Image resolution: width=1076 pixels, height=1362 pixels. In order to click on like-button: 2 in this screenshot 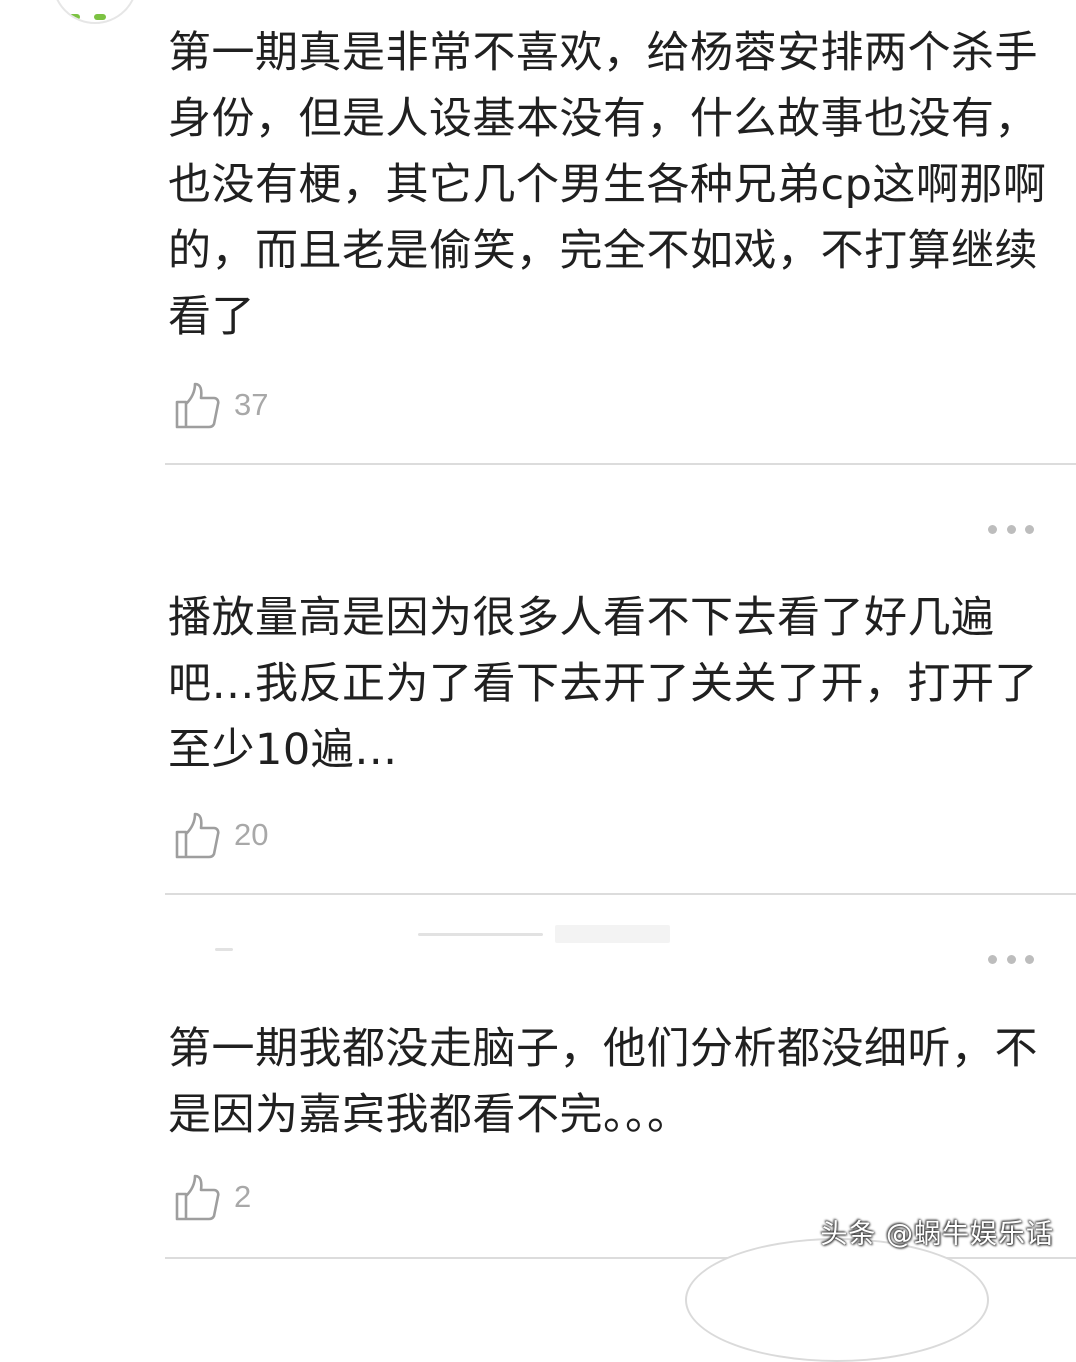, I will do `click(212, 1197)`.